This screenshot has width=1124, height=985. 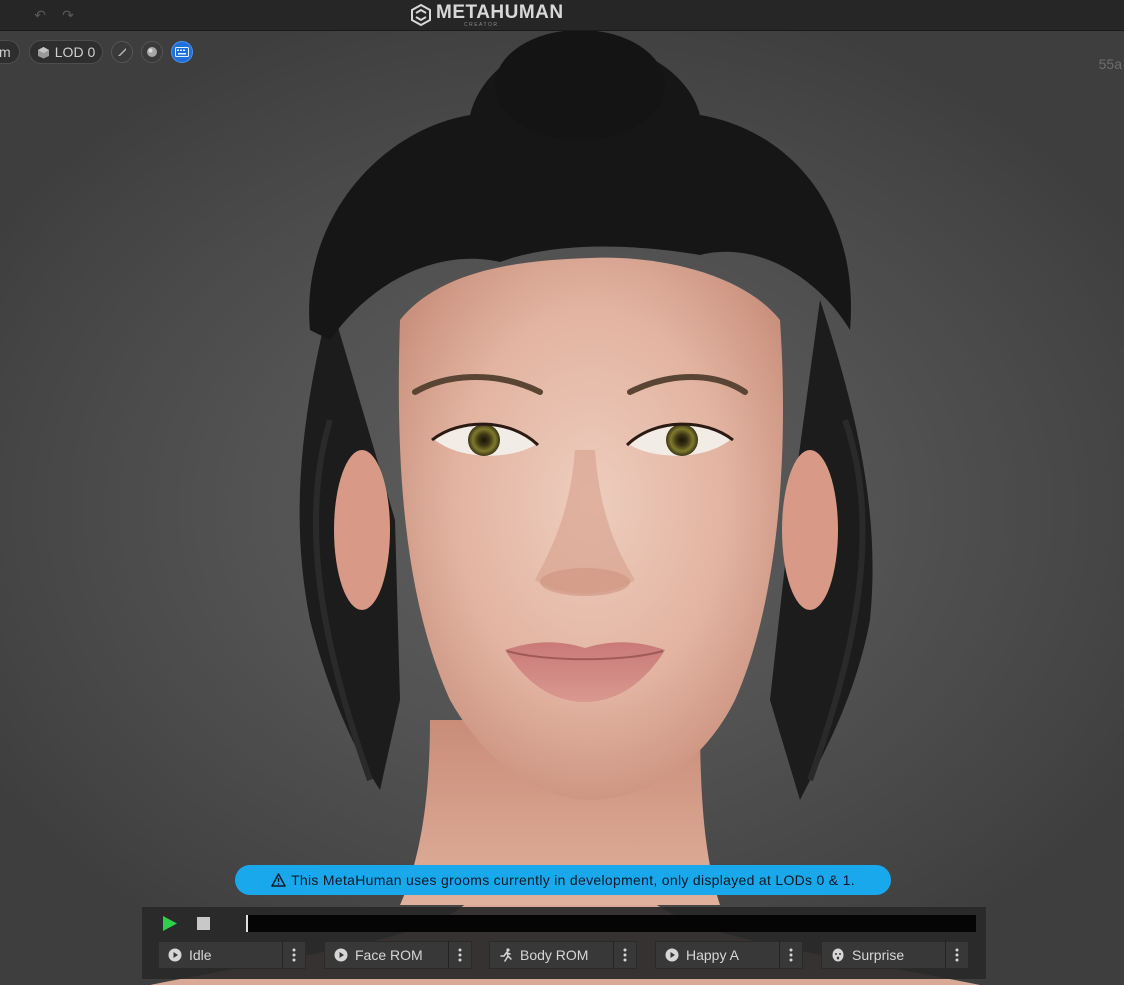 I want to click on play-icon, so click(x=170, y=923).